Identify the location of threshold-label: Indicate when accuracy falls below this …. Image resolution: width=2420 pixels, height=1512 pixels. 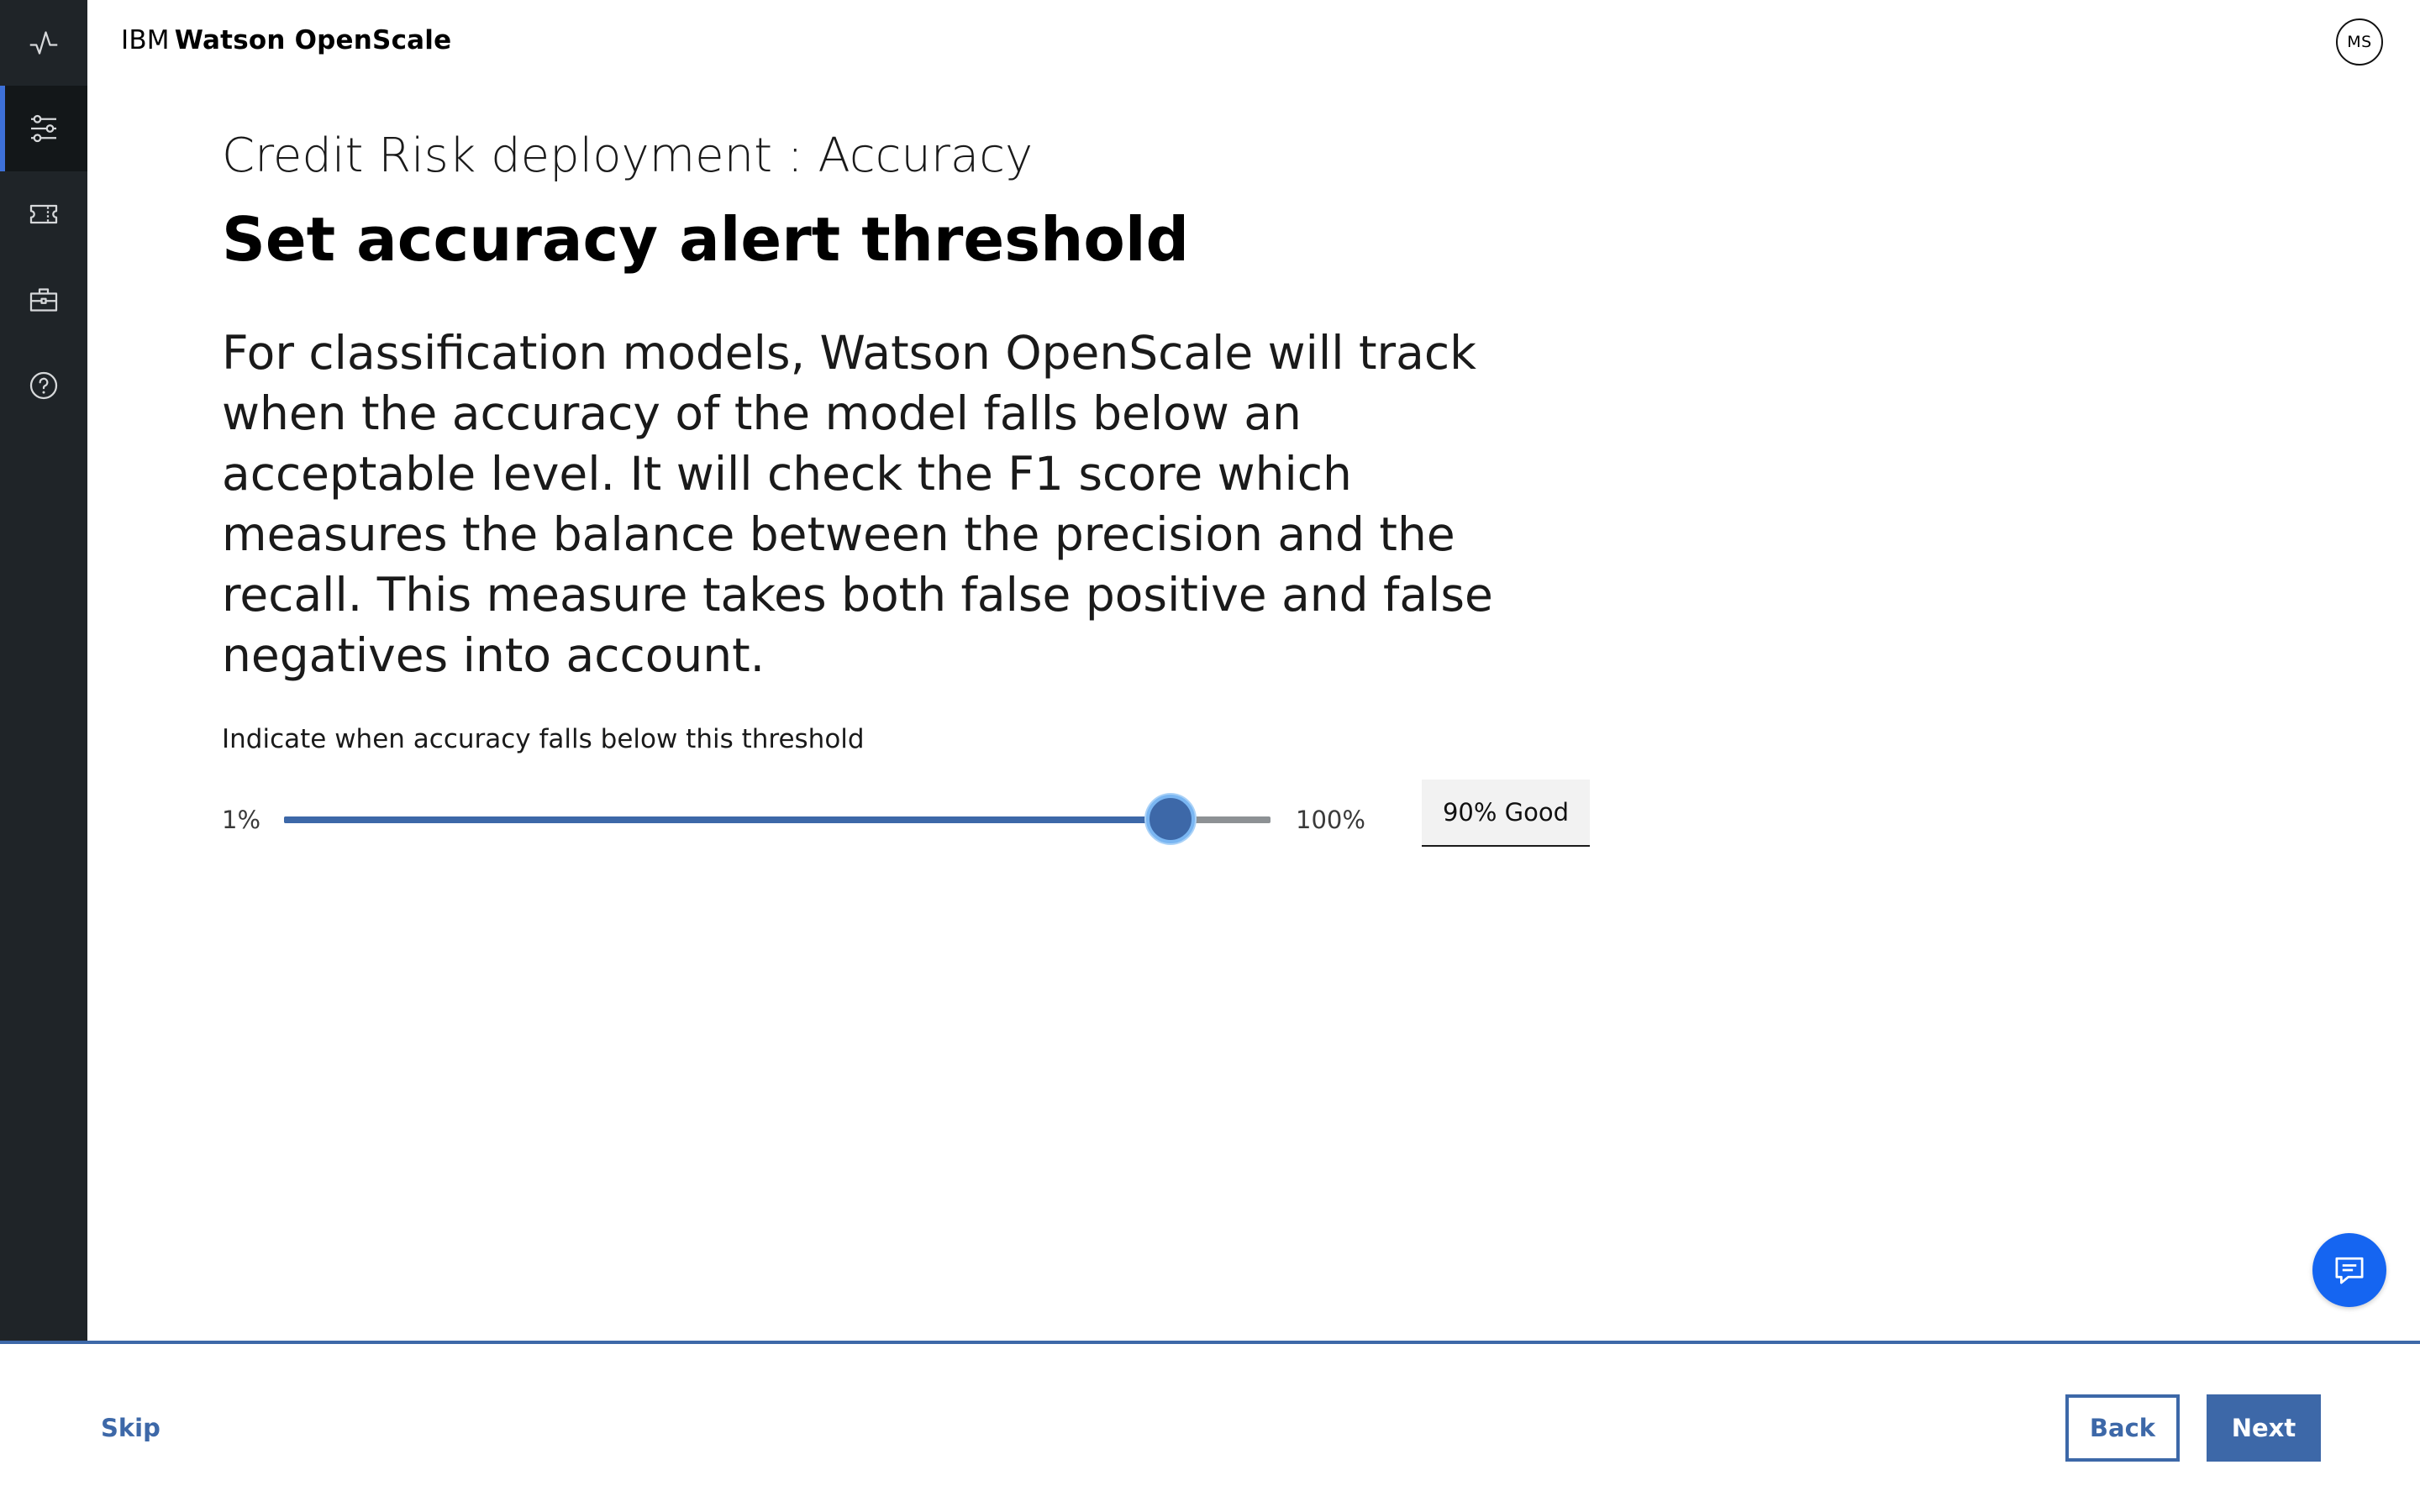
(543, 739).